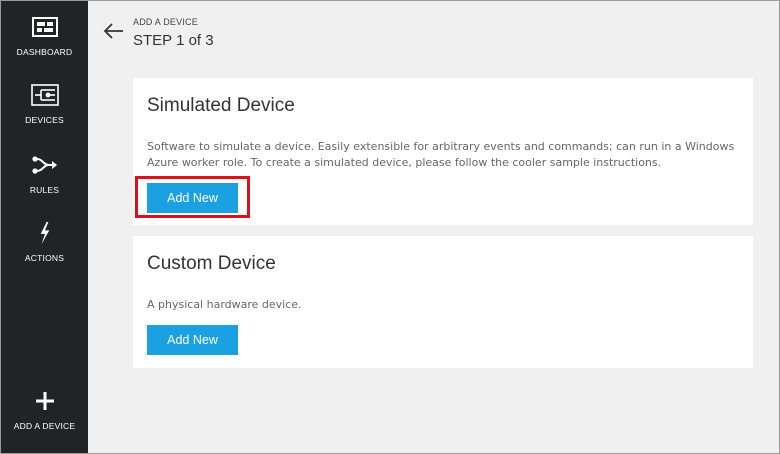 The image size is (780, 454). Describe the element at coordinates (224, 304) in the screenshot. I see `card-description: A physical hardware device.` at that location.